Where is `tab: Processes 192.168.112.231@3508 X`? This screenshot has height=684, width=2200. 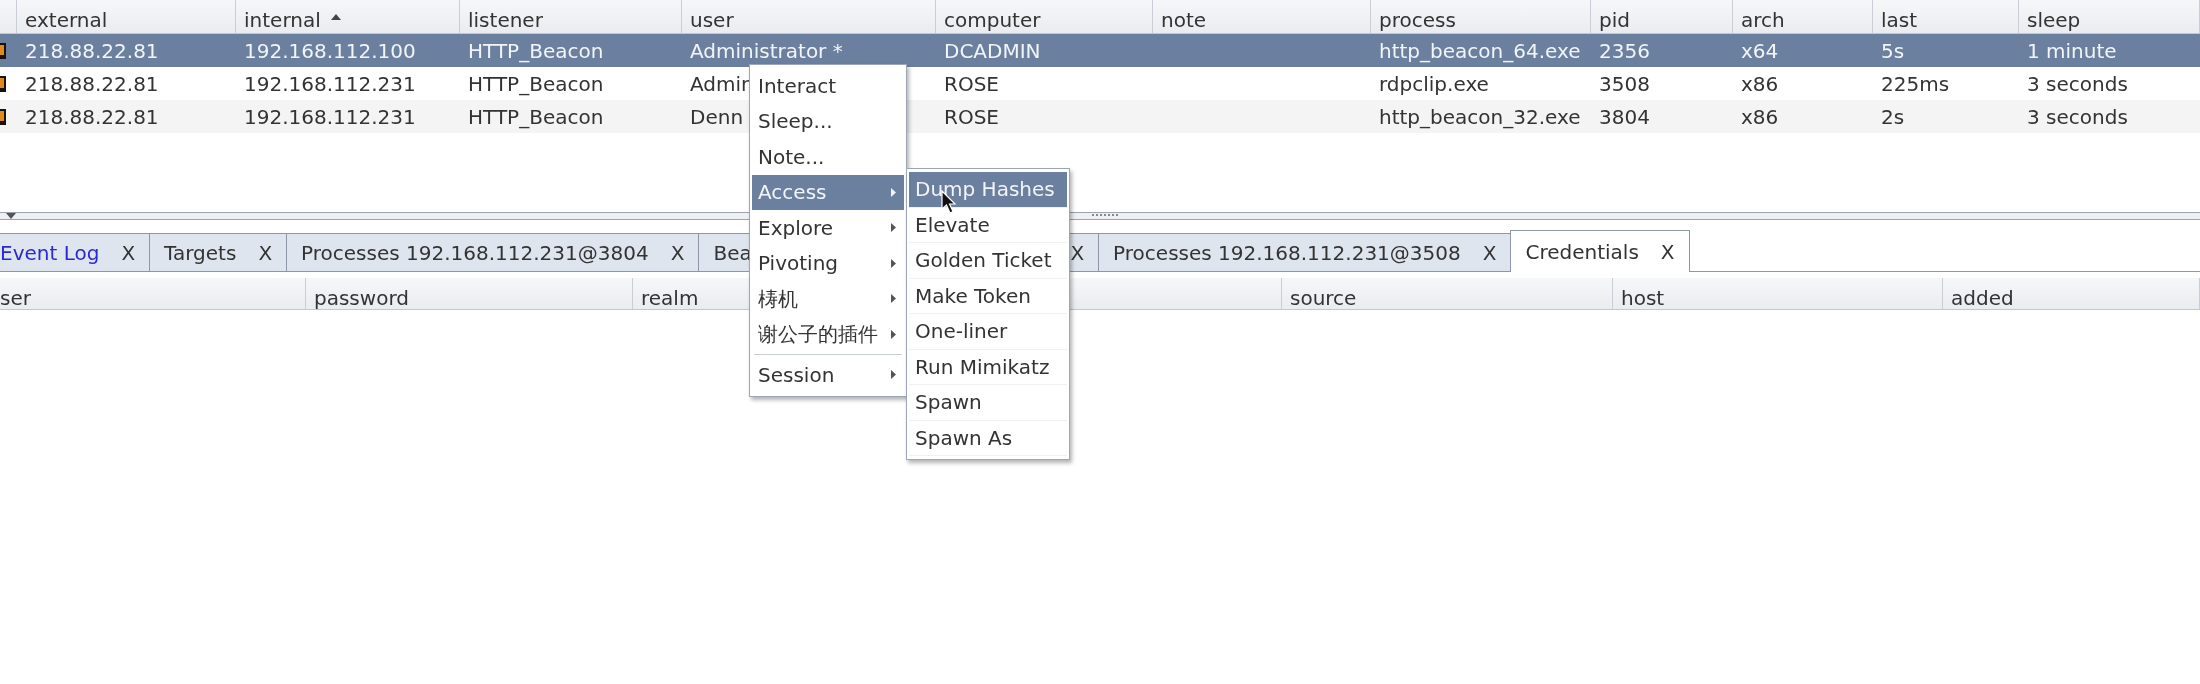
tab: Processes 192.168.112.231@3508 X is located at coordinates (1305, 252).